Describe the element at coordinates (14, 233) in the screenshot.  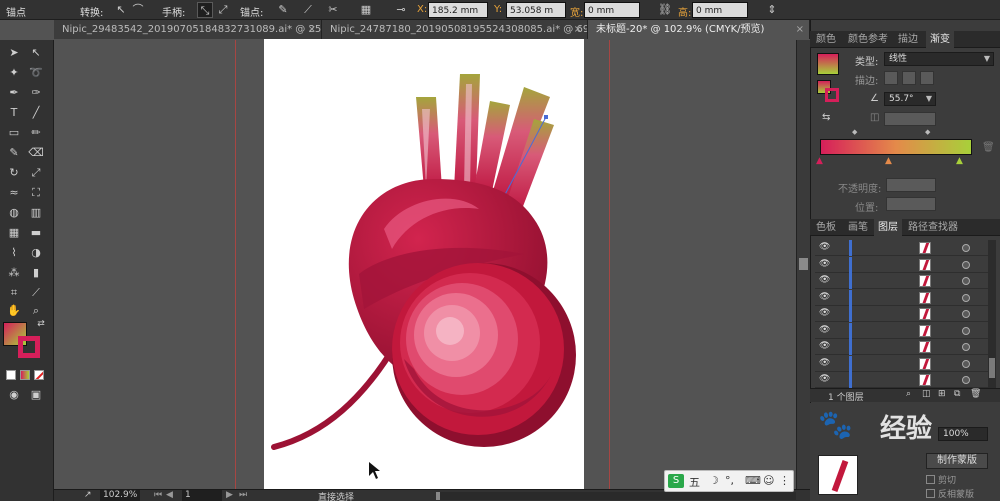
I see `mesh-tool-icon: ▦` at that location.